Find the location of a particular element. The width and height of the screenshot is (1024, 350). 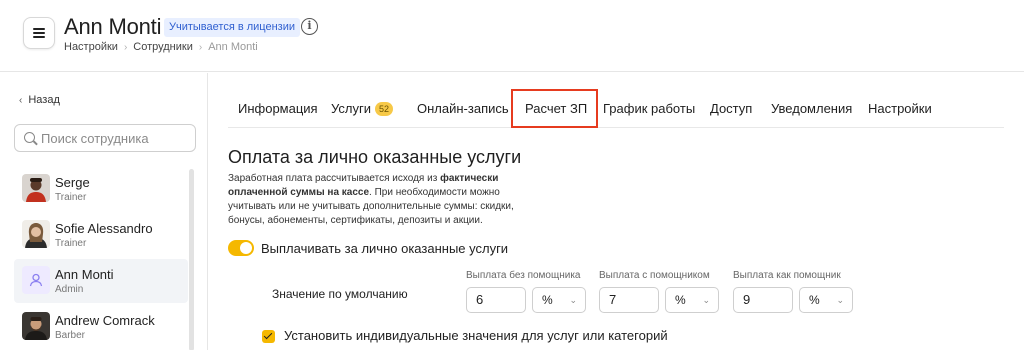

breadcrumb: Настройки › Сотрудники › Ann Monti is located at coordinates (161, 47).